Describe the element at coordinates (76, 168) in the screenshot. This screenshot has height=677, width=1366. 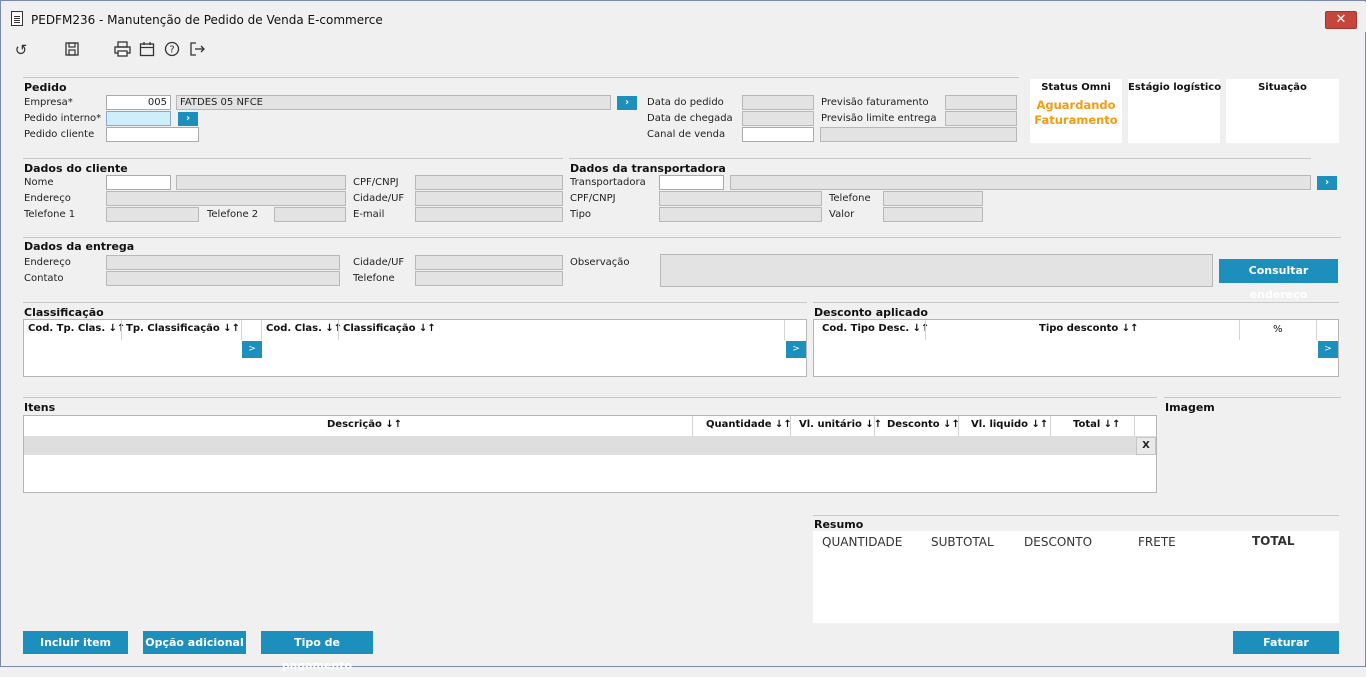
I see `section-cliente: Dados do cliente` at that location.